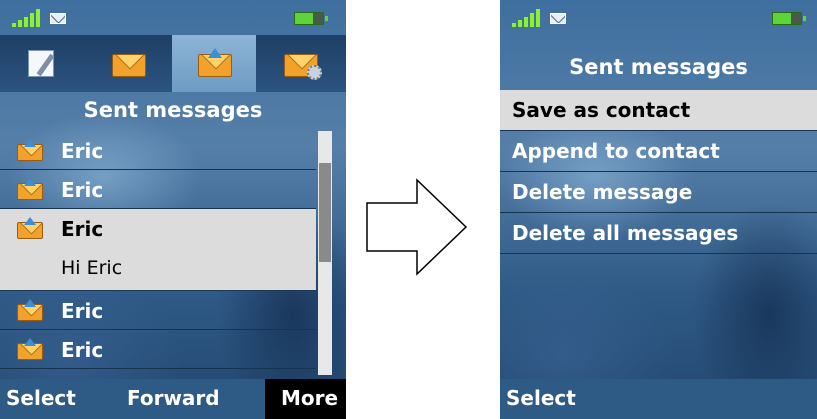 This screenshot has width=817, height=419. I want to click on sent-envelope-icon, so click(215, 62).